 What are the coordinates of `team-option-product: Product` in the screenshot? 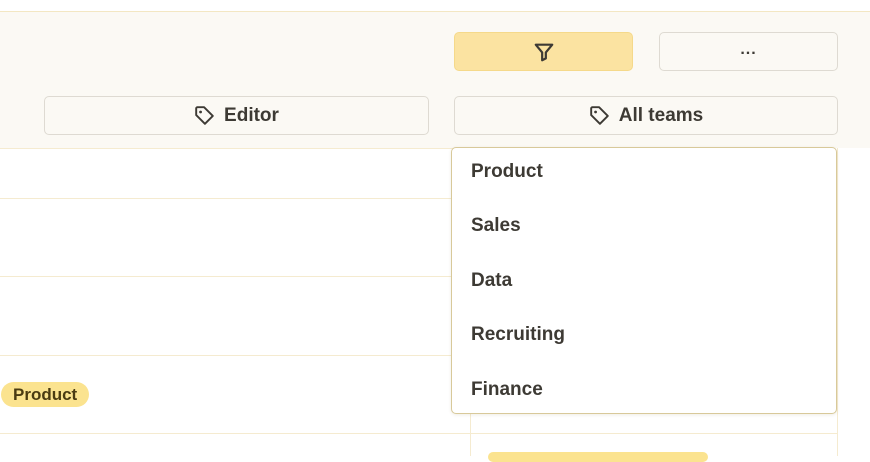 It's located at (644, 172).